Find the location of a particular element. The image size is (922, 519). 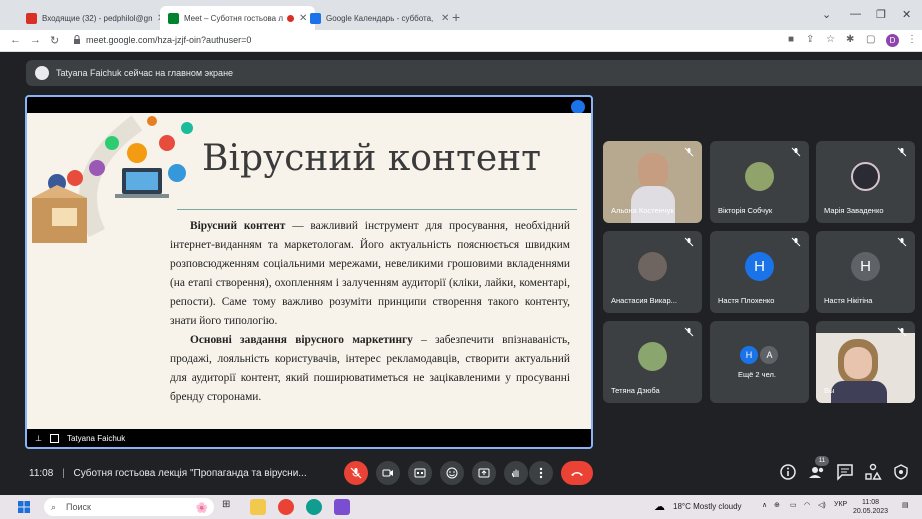

profile-avatar: D is located at coordinates (892, 40).